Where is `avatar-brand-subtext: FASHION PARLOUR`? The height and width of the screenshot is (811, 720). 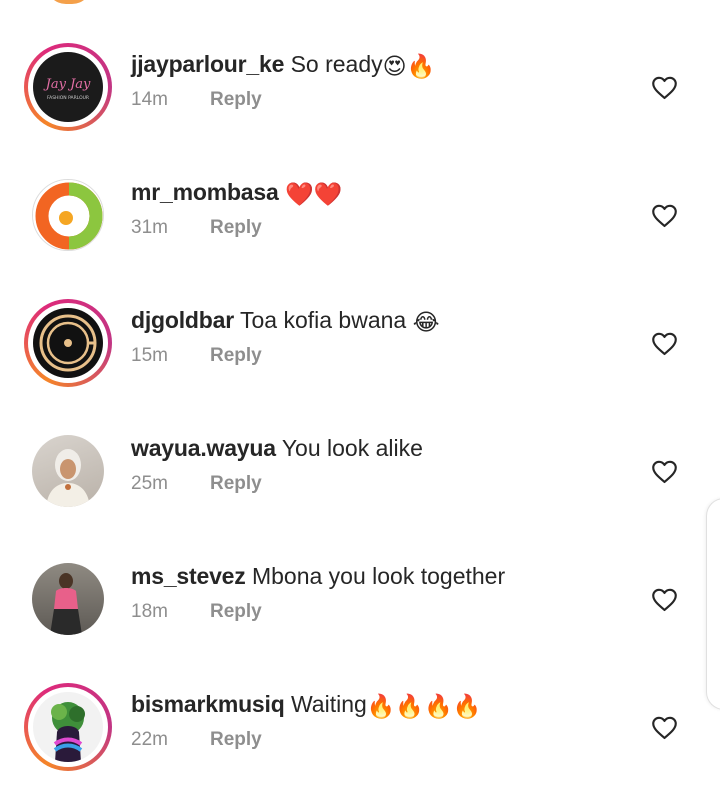 avatar-brand-subtext: FASHION PARLOUR is located at coordinates (68, 98).